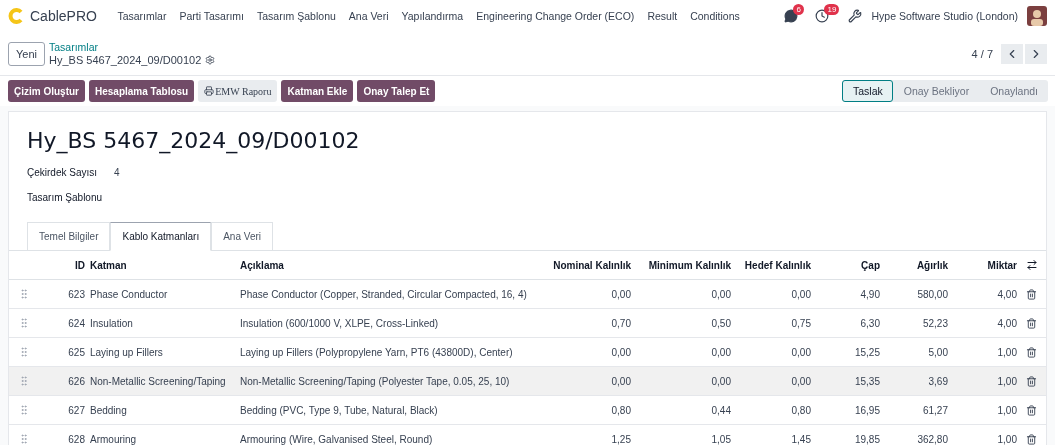 The image size is (1055, 445). Describe the element at coordinates (142, 91) in the screenshot. I see `action-button: Hesaplama Tablosu` at that location.